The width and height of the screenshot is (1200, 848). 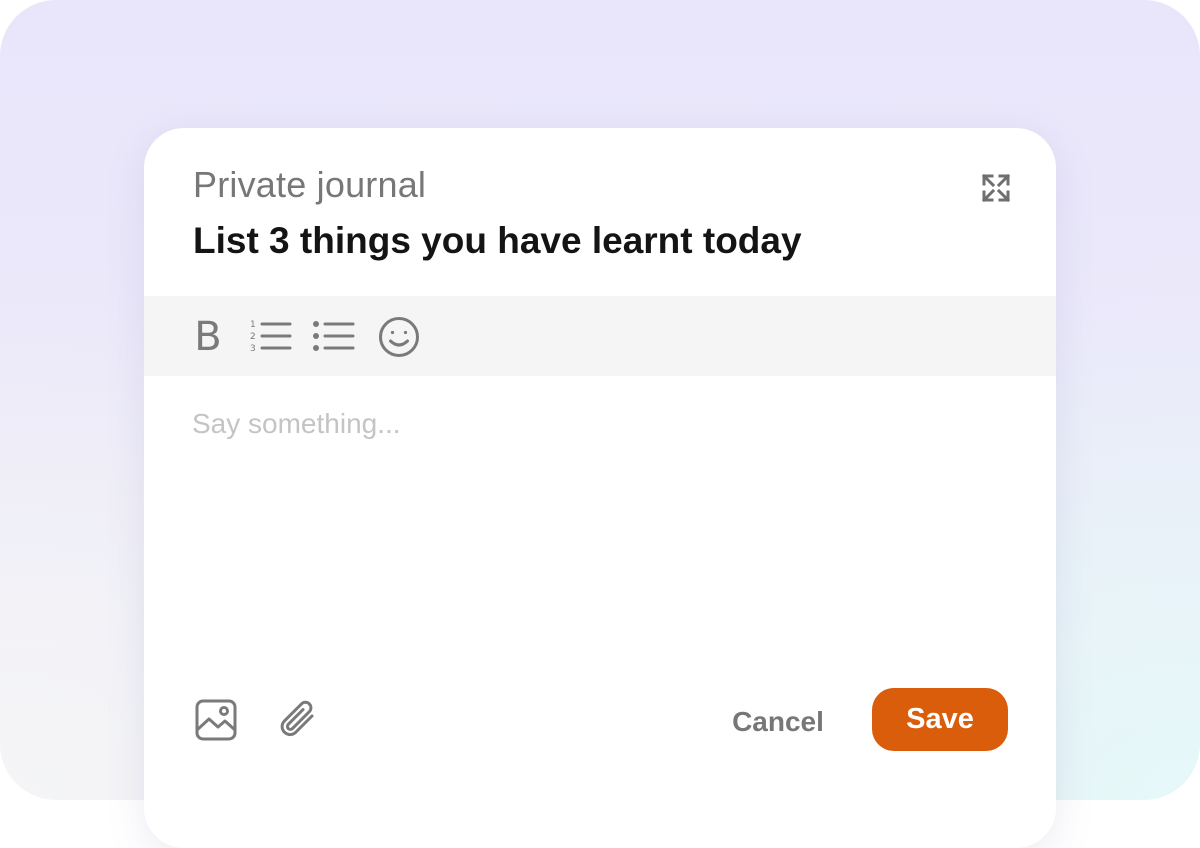 I want to click on save-button: Save, so click(x=940, y=719).